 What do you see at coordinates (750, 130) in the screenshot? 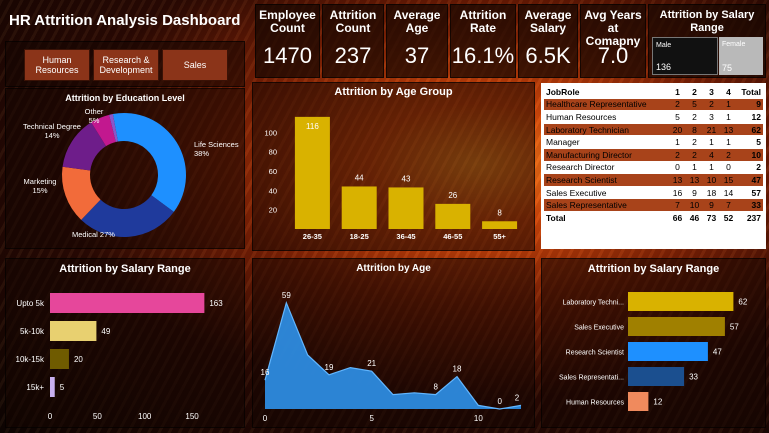
I see `table-cell: 62` at bounding box center [750, 130].